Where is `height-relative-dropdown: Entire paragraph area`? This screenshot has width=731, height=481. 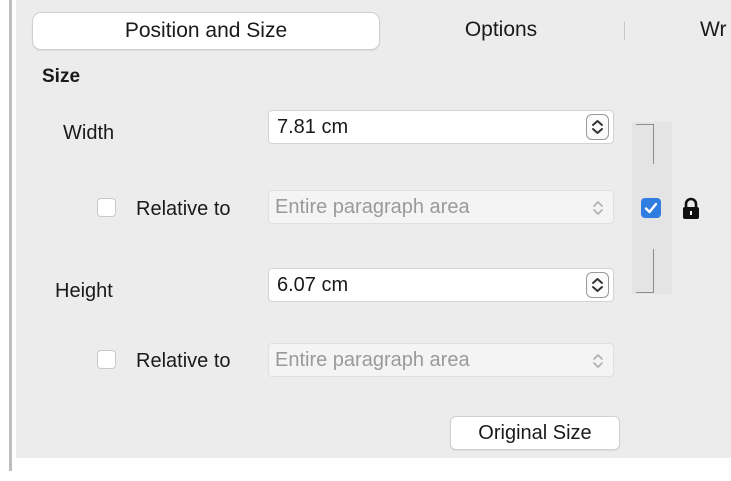 height-relative-dropdown: Entire paragraph area is located at coordinates (441, 360).